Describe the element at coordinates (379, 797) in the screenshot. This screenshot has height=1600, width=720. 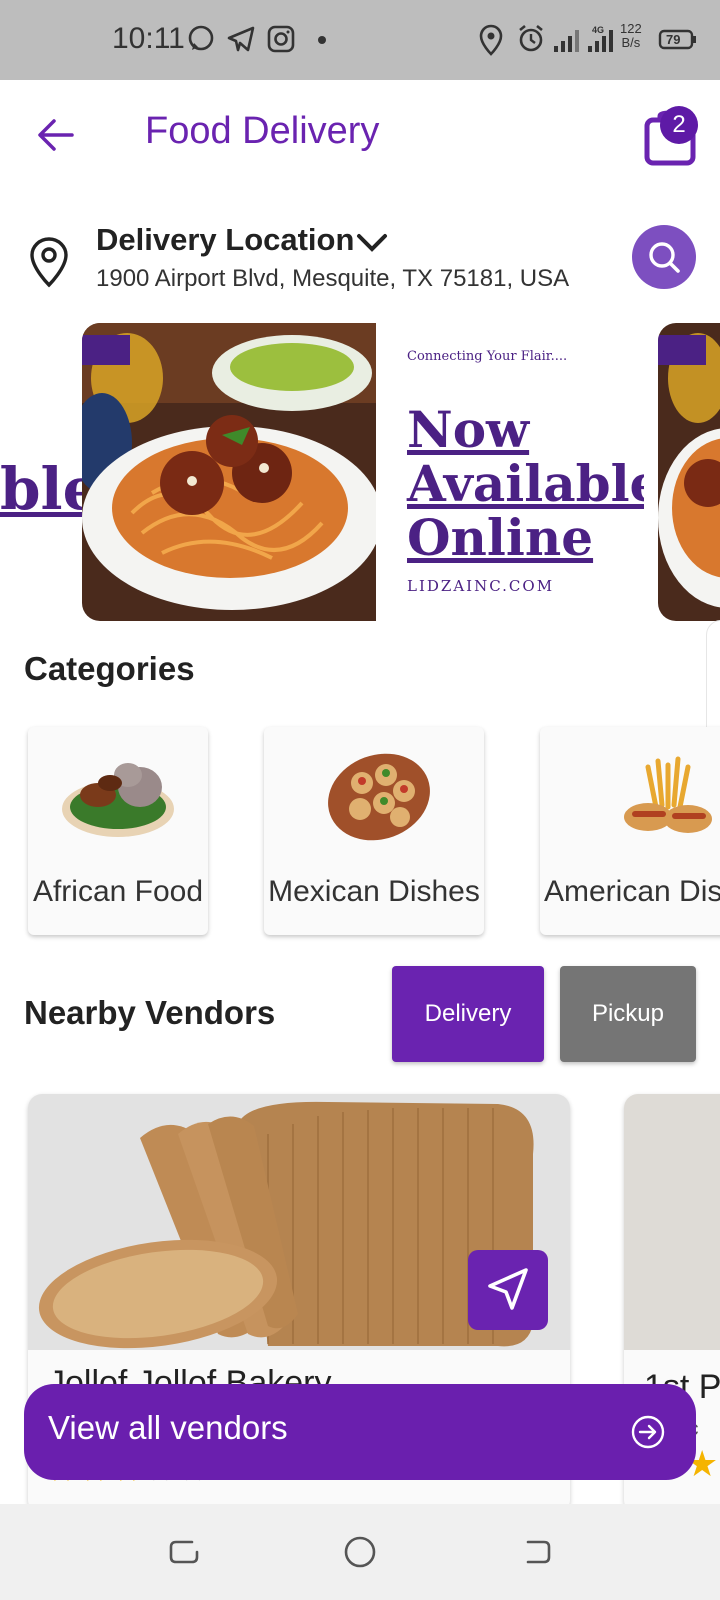
I see `mexican-dishes-image` at that location.